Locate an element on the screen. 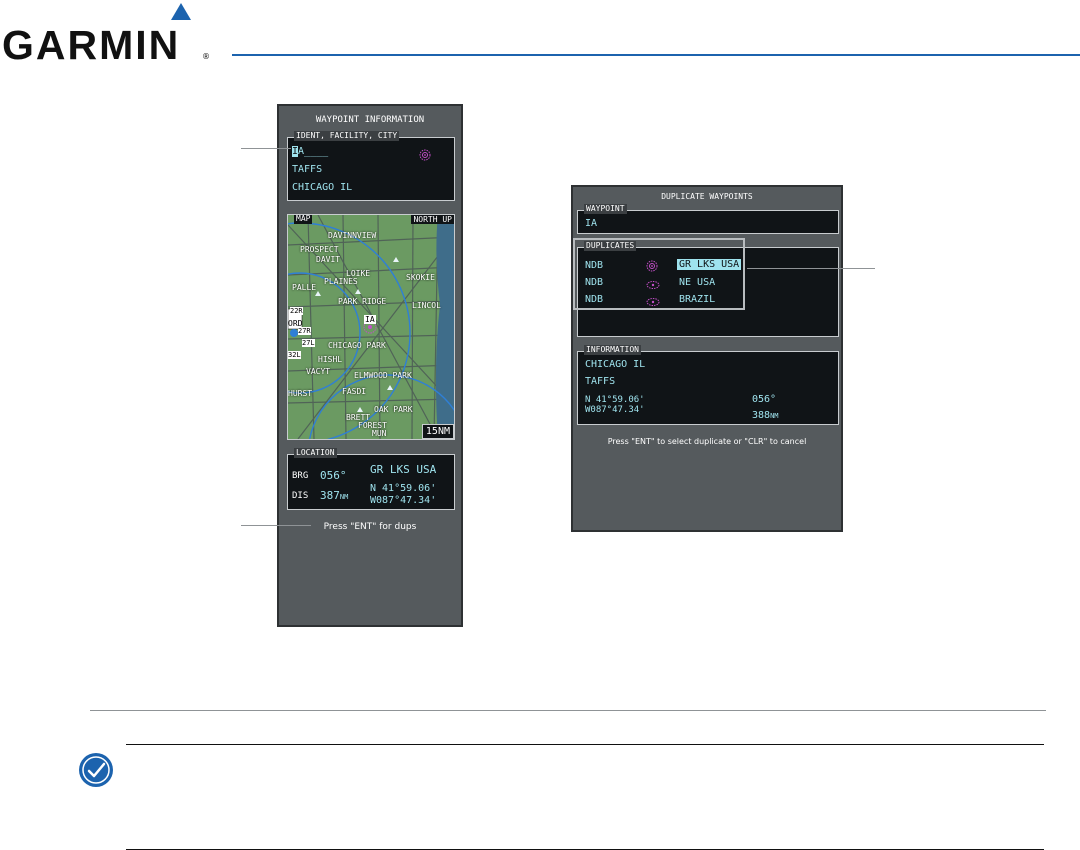 This screenshot has height=850, width=1080. registered-mark: ® is located at coordinates (206, 56).